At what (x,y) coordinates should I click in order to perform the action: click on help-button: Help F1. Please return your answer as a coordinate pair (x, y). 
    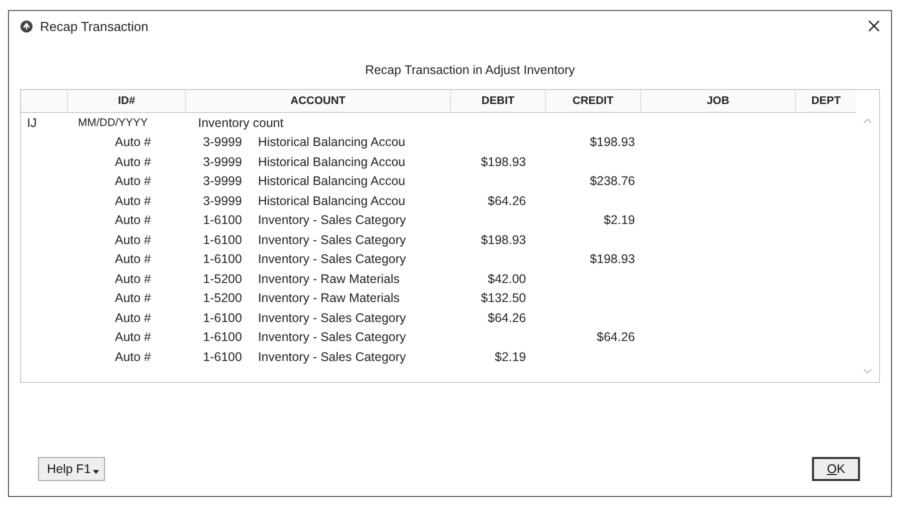
    Looking at the image, I should click on (71, 469).